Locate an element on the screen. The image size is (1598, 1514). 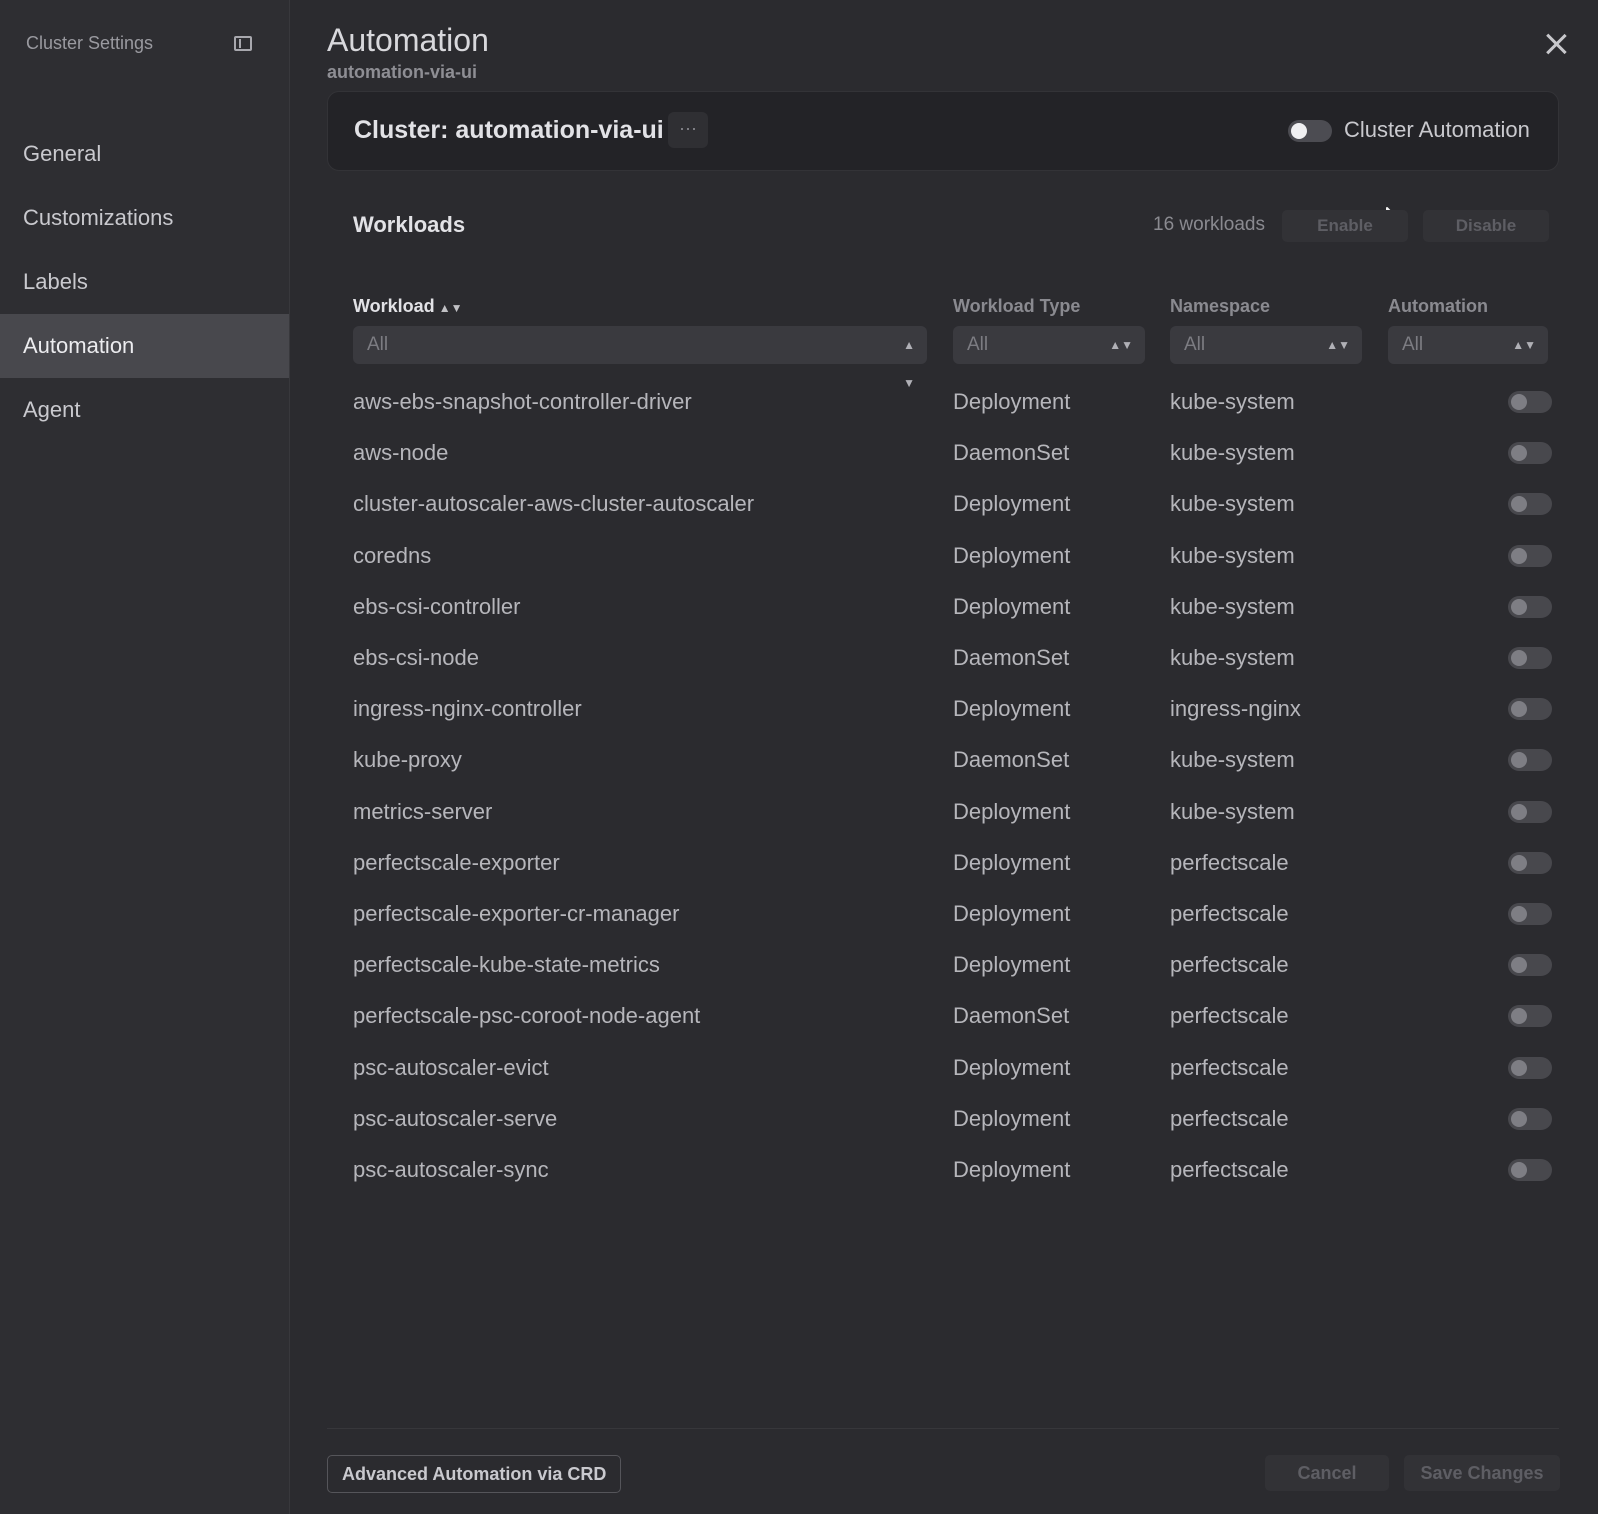
column-header-workload: Workload ▲▼ is located at coordinates (407, 306).